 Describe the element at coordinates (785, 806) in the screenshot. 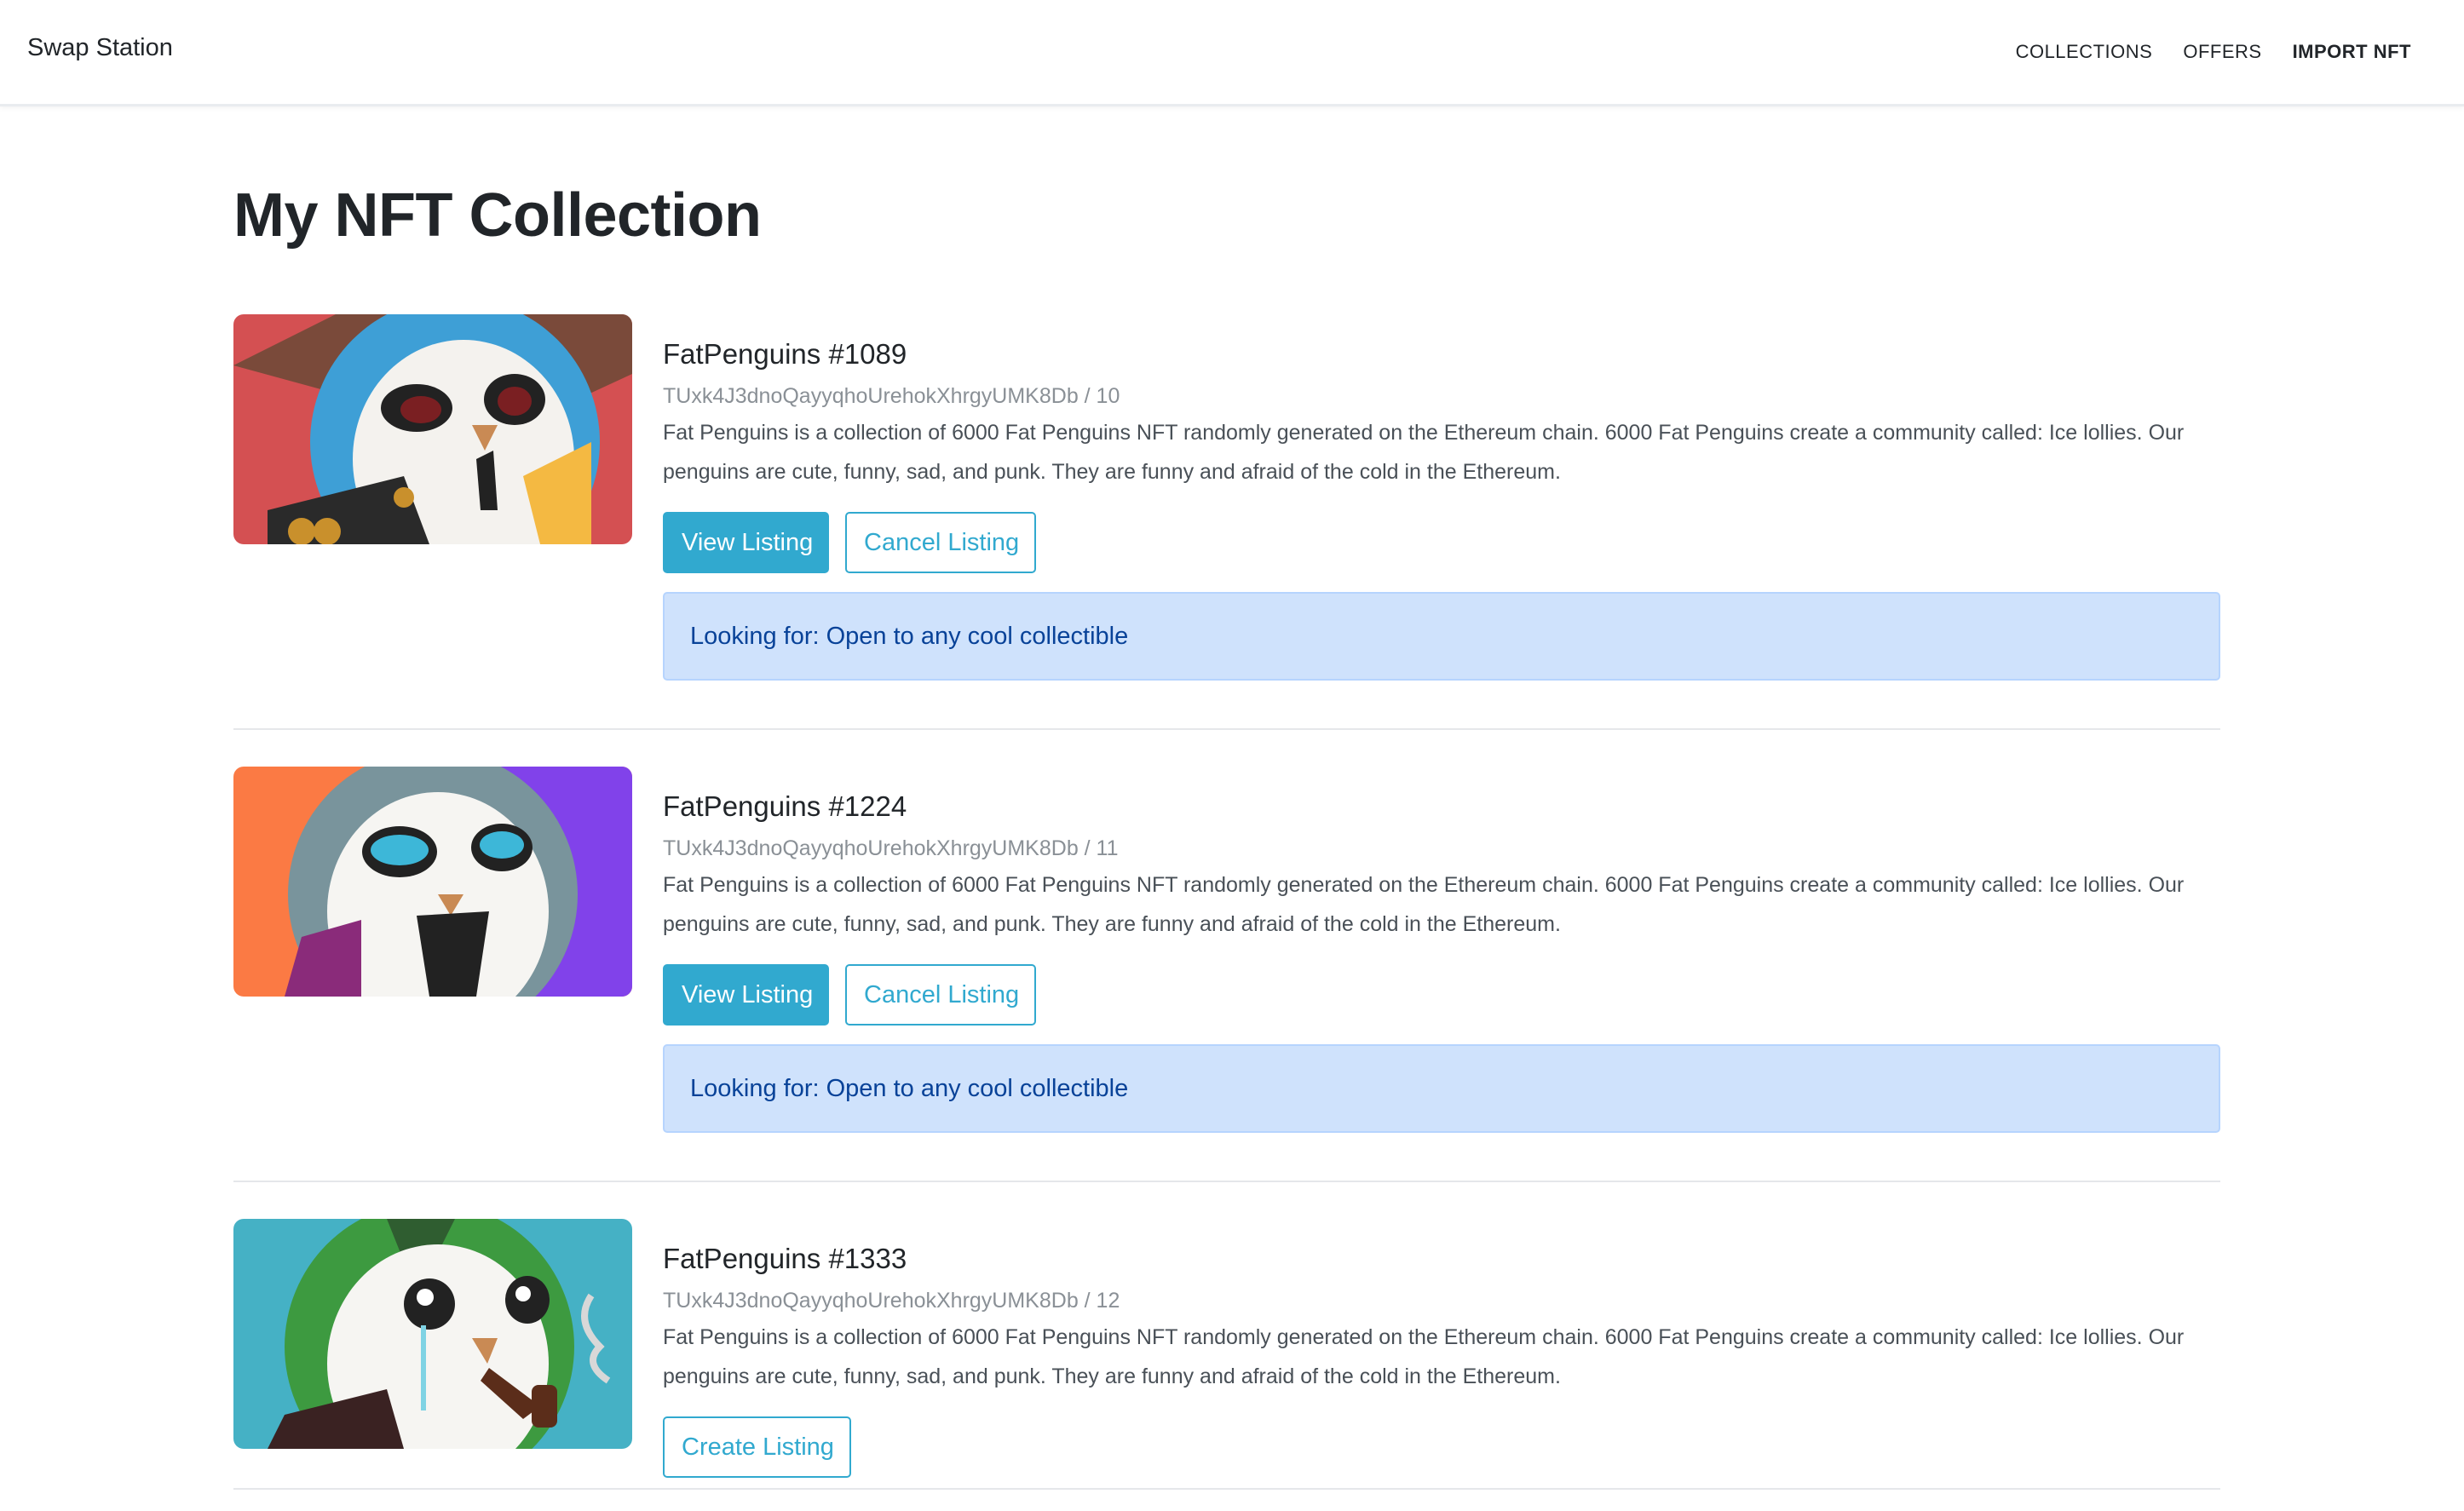

I see `nft-title: FatPenguins #1224` at that location.